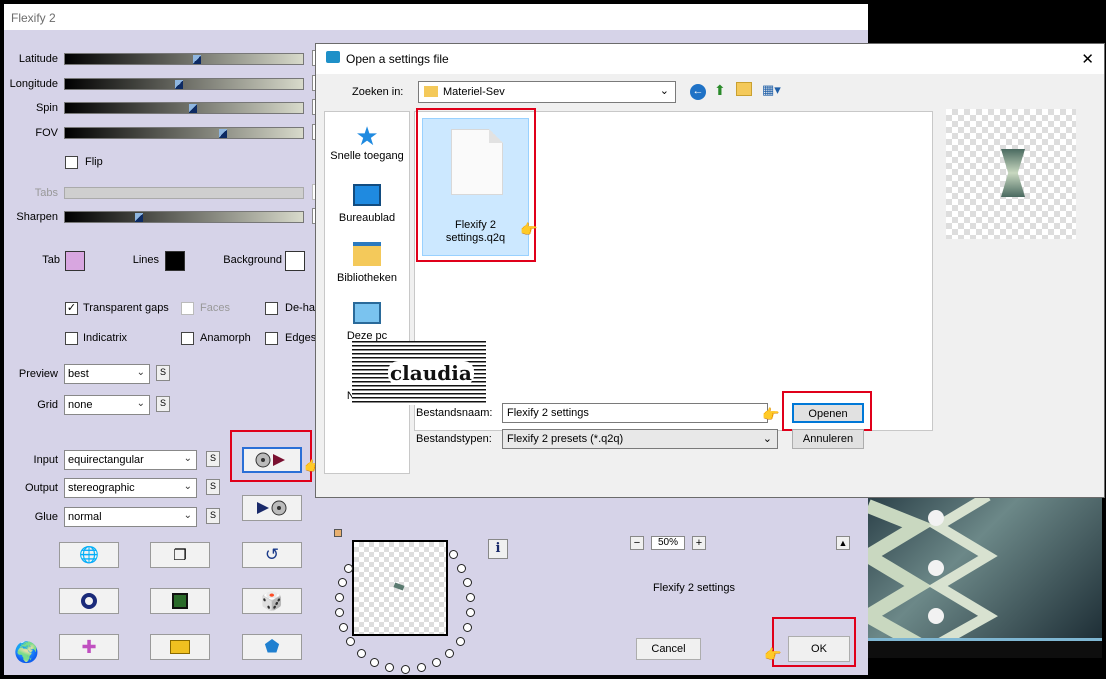  What do you see at coordinates (130, 488) in the screenshot?
I see `output-select: stereographic ⌄` at bounding box center [130, 488].